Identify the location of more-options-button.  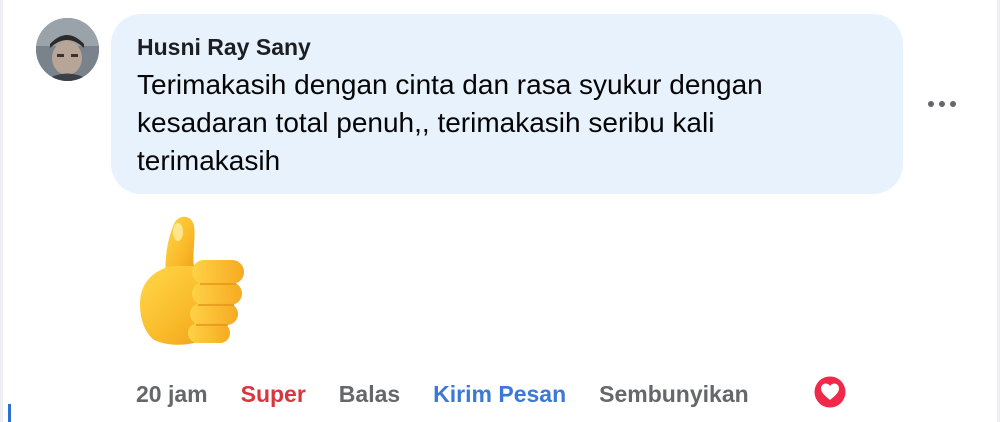
(942, 104).